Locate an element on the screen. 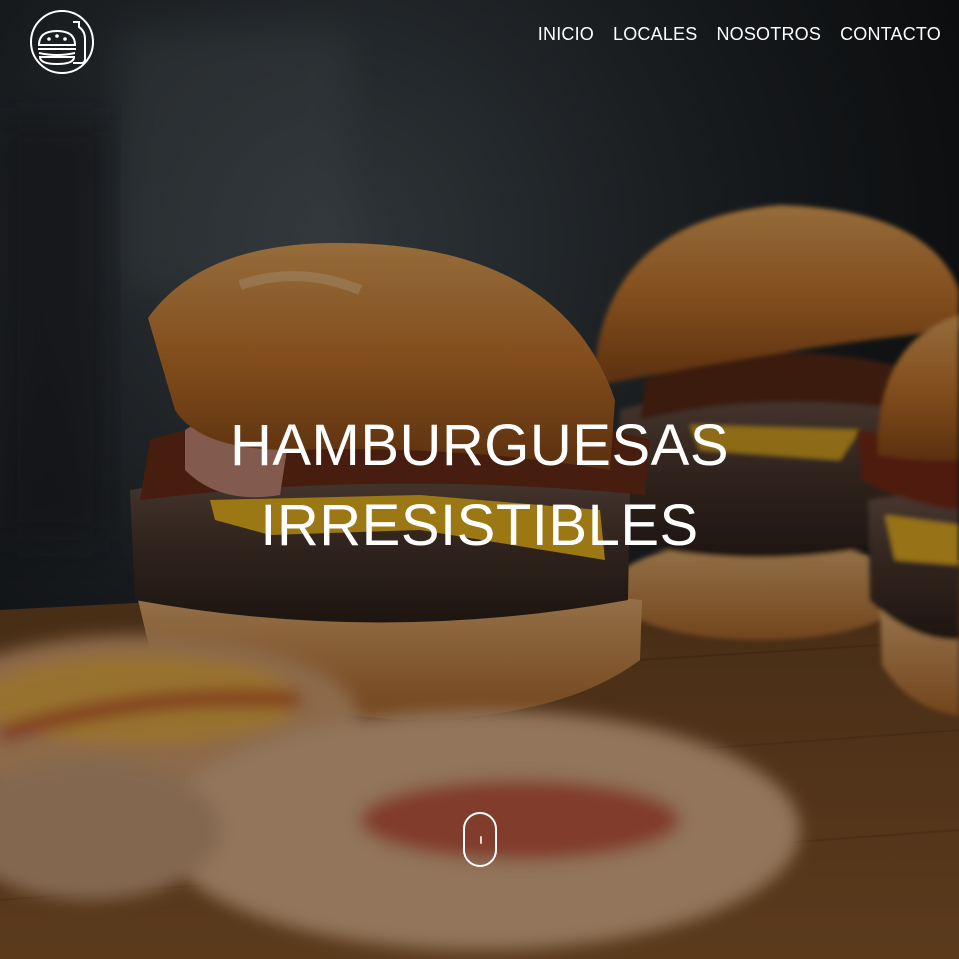 This screenshot has width=959, height=959. main-nav: INICIO LOCALES NOSOTROS CONTACTO is located at coordinates (739, 34).